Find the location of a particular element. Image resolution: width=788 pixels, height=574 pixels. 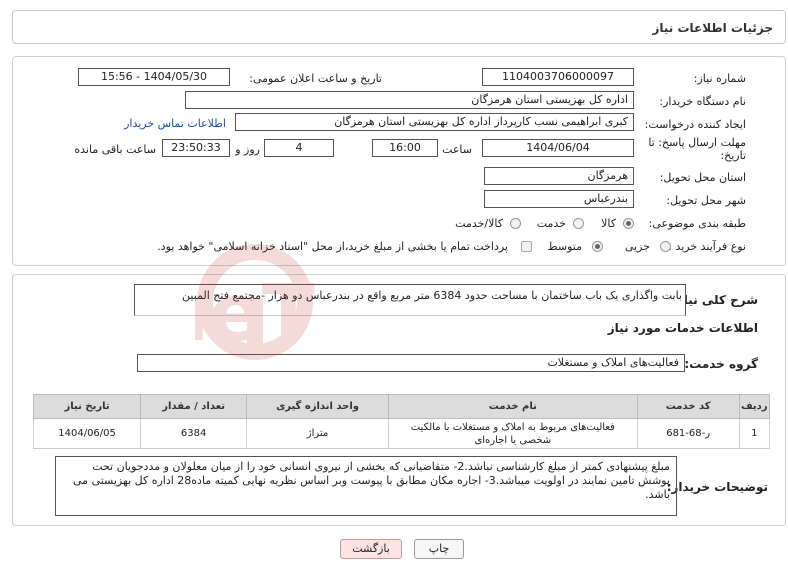

back-button: بازگشت is located at coordinates (371, 549).